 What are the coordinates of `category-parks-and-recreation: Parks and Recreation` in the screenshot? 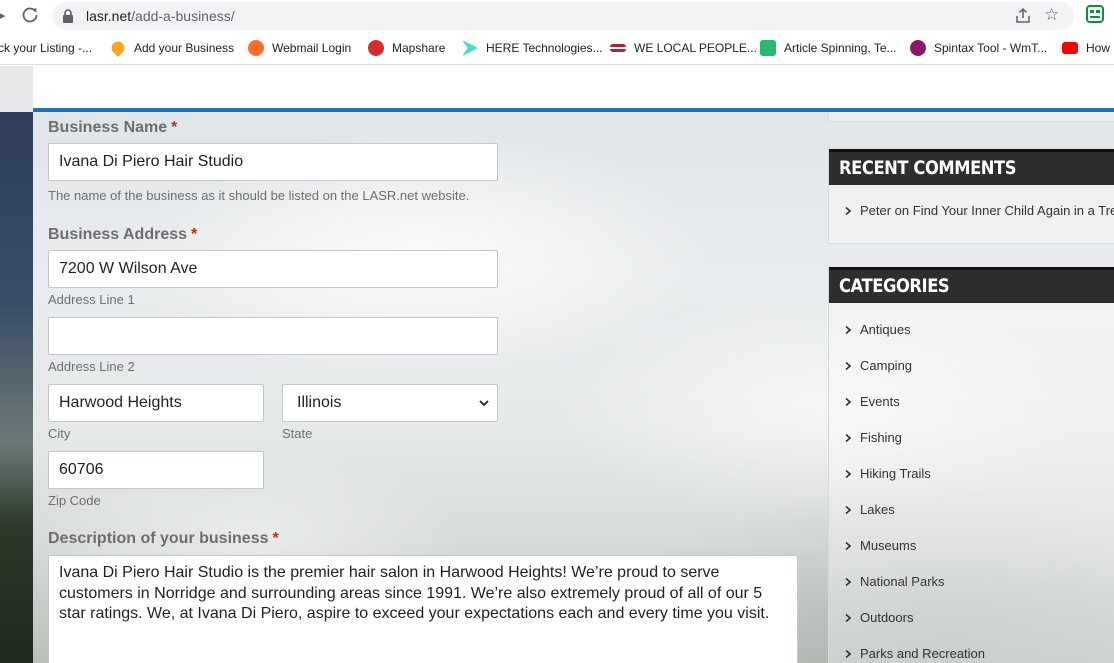 It's located at (915, 653).